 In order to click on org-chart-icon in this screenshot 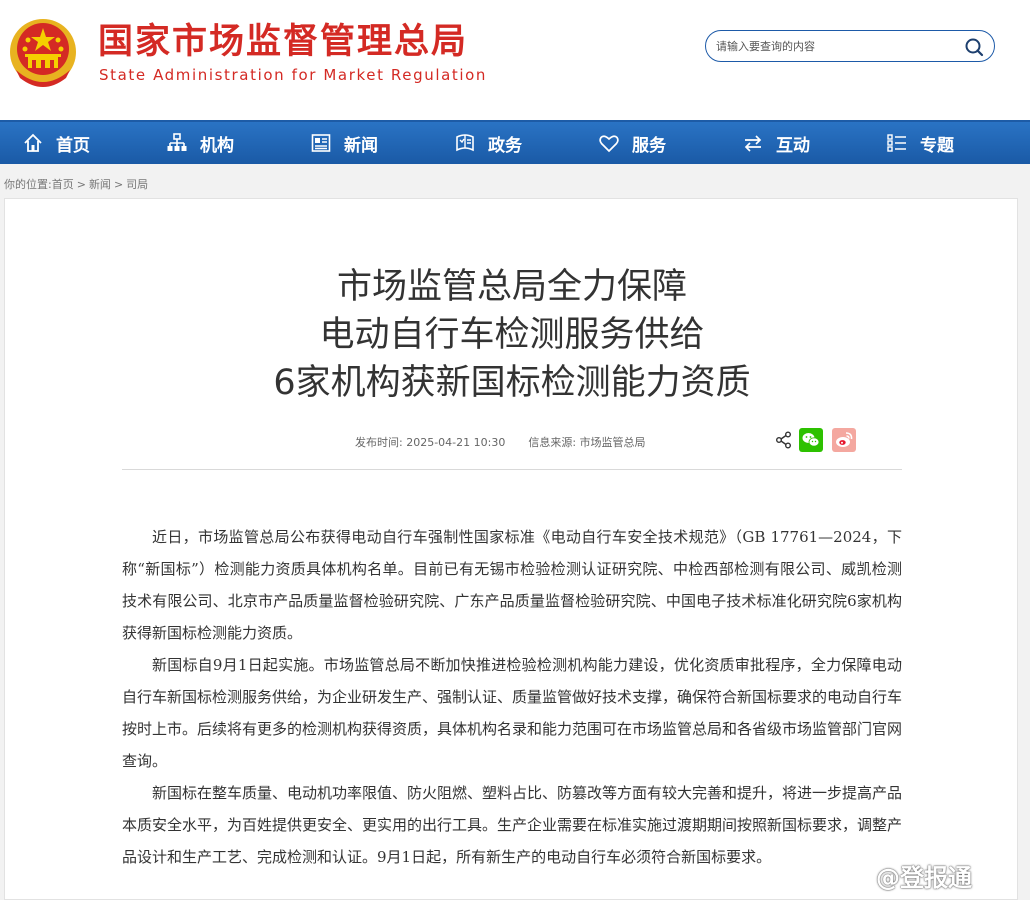, I will do `click(177, 142)`.